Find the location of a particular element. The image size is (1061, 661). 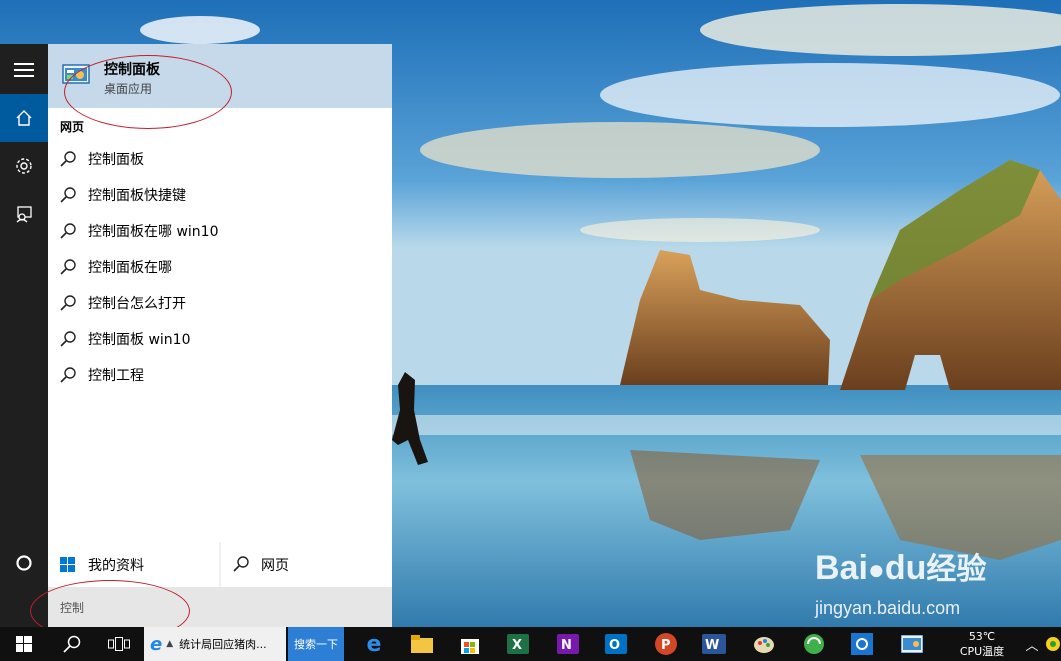

svg-text: N is located at coordinates (566, 645).